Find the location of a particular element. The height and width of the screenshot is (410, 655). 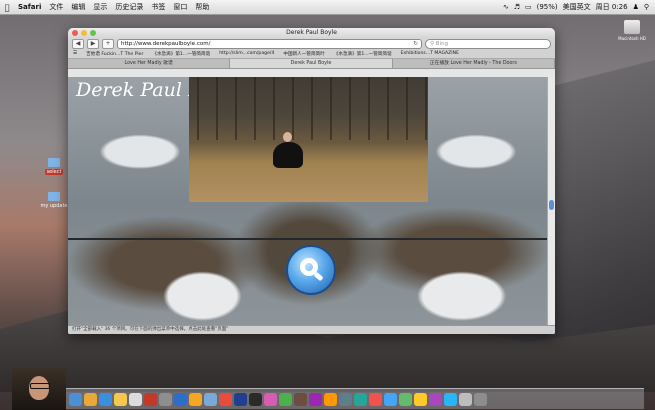

featured-photo is located at coordinates (308, 139).